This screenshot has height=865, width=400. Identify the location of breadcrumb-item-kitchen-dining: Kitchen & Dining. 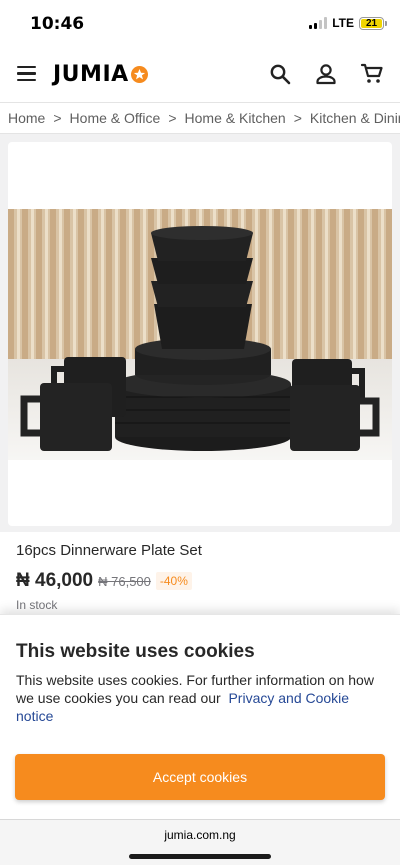
(355, 118).